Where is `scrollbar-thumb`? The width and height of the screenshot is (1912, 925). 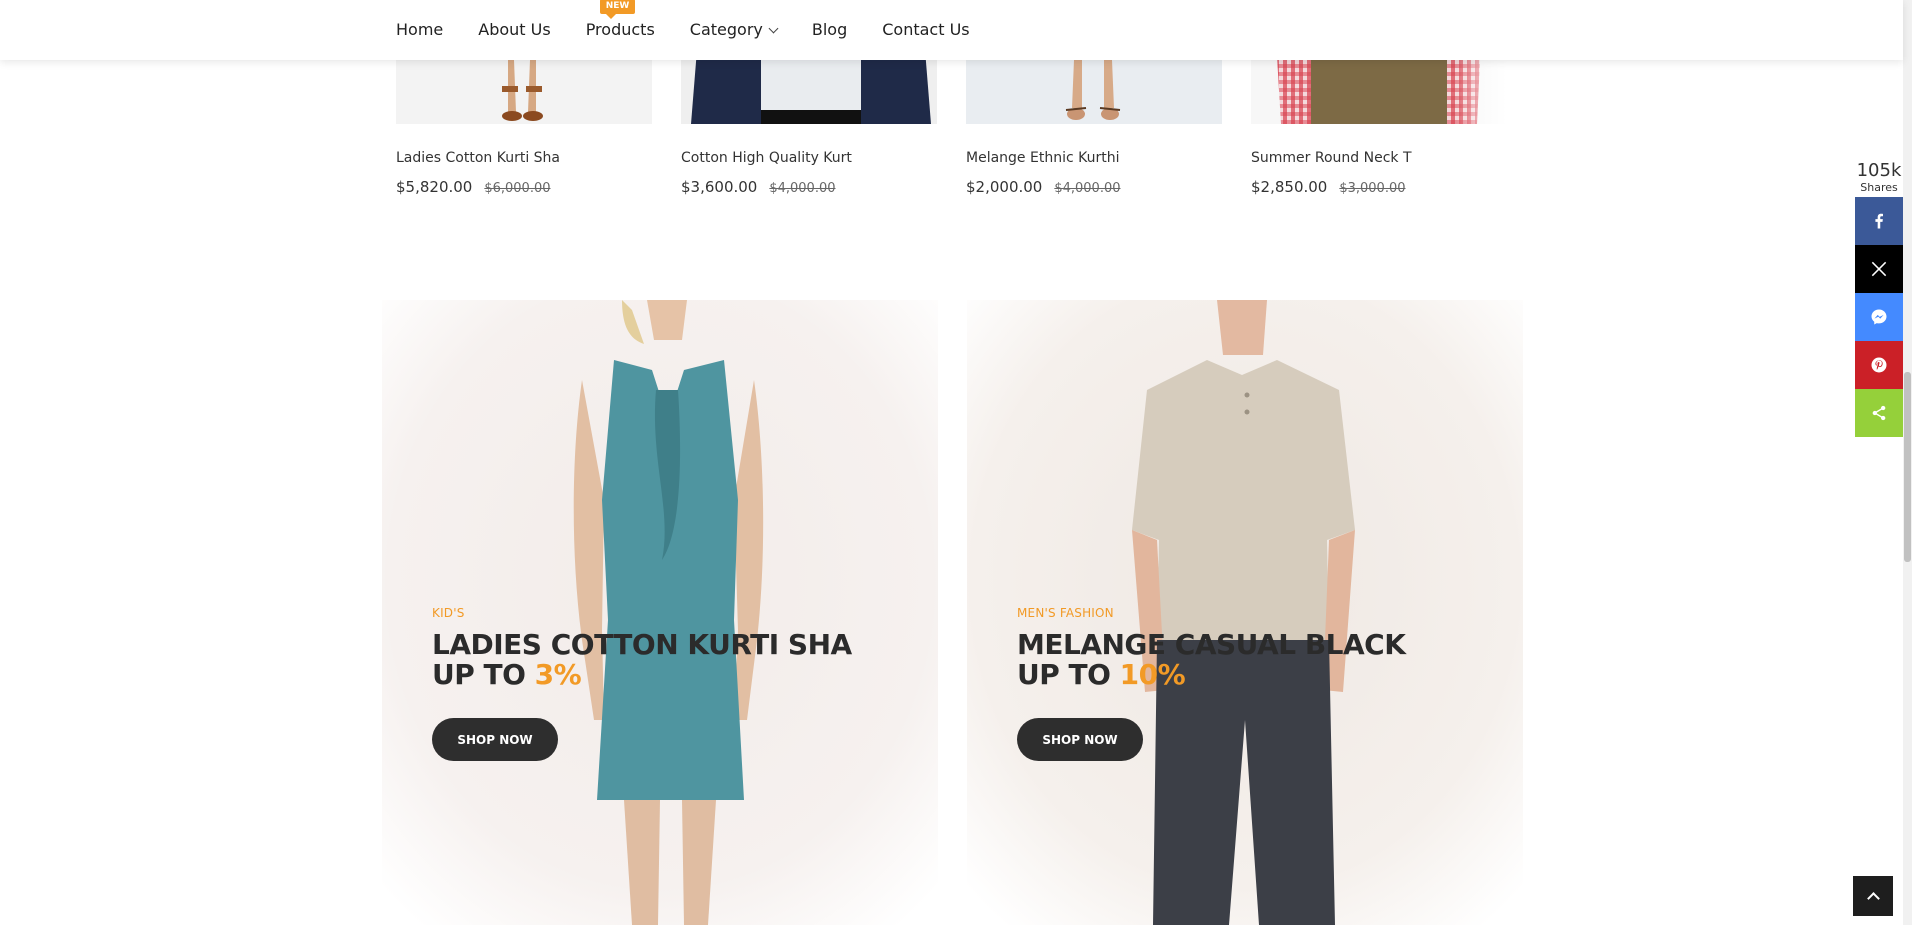
scrollbar-thumb is located at coordinates (1907, 467).